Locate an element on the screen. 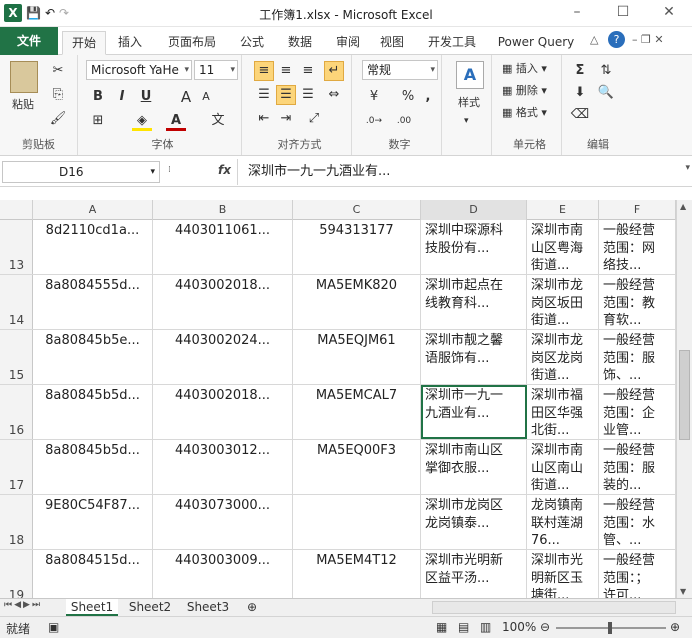  align-center-icon: ☰ is located at coordinates (286, 95).